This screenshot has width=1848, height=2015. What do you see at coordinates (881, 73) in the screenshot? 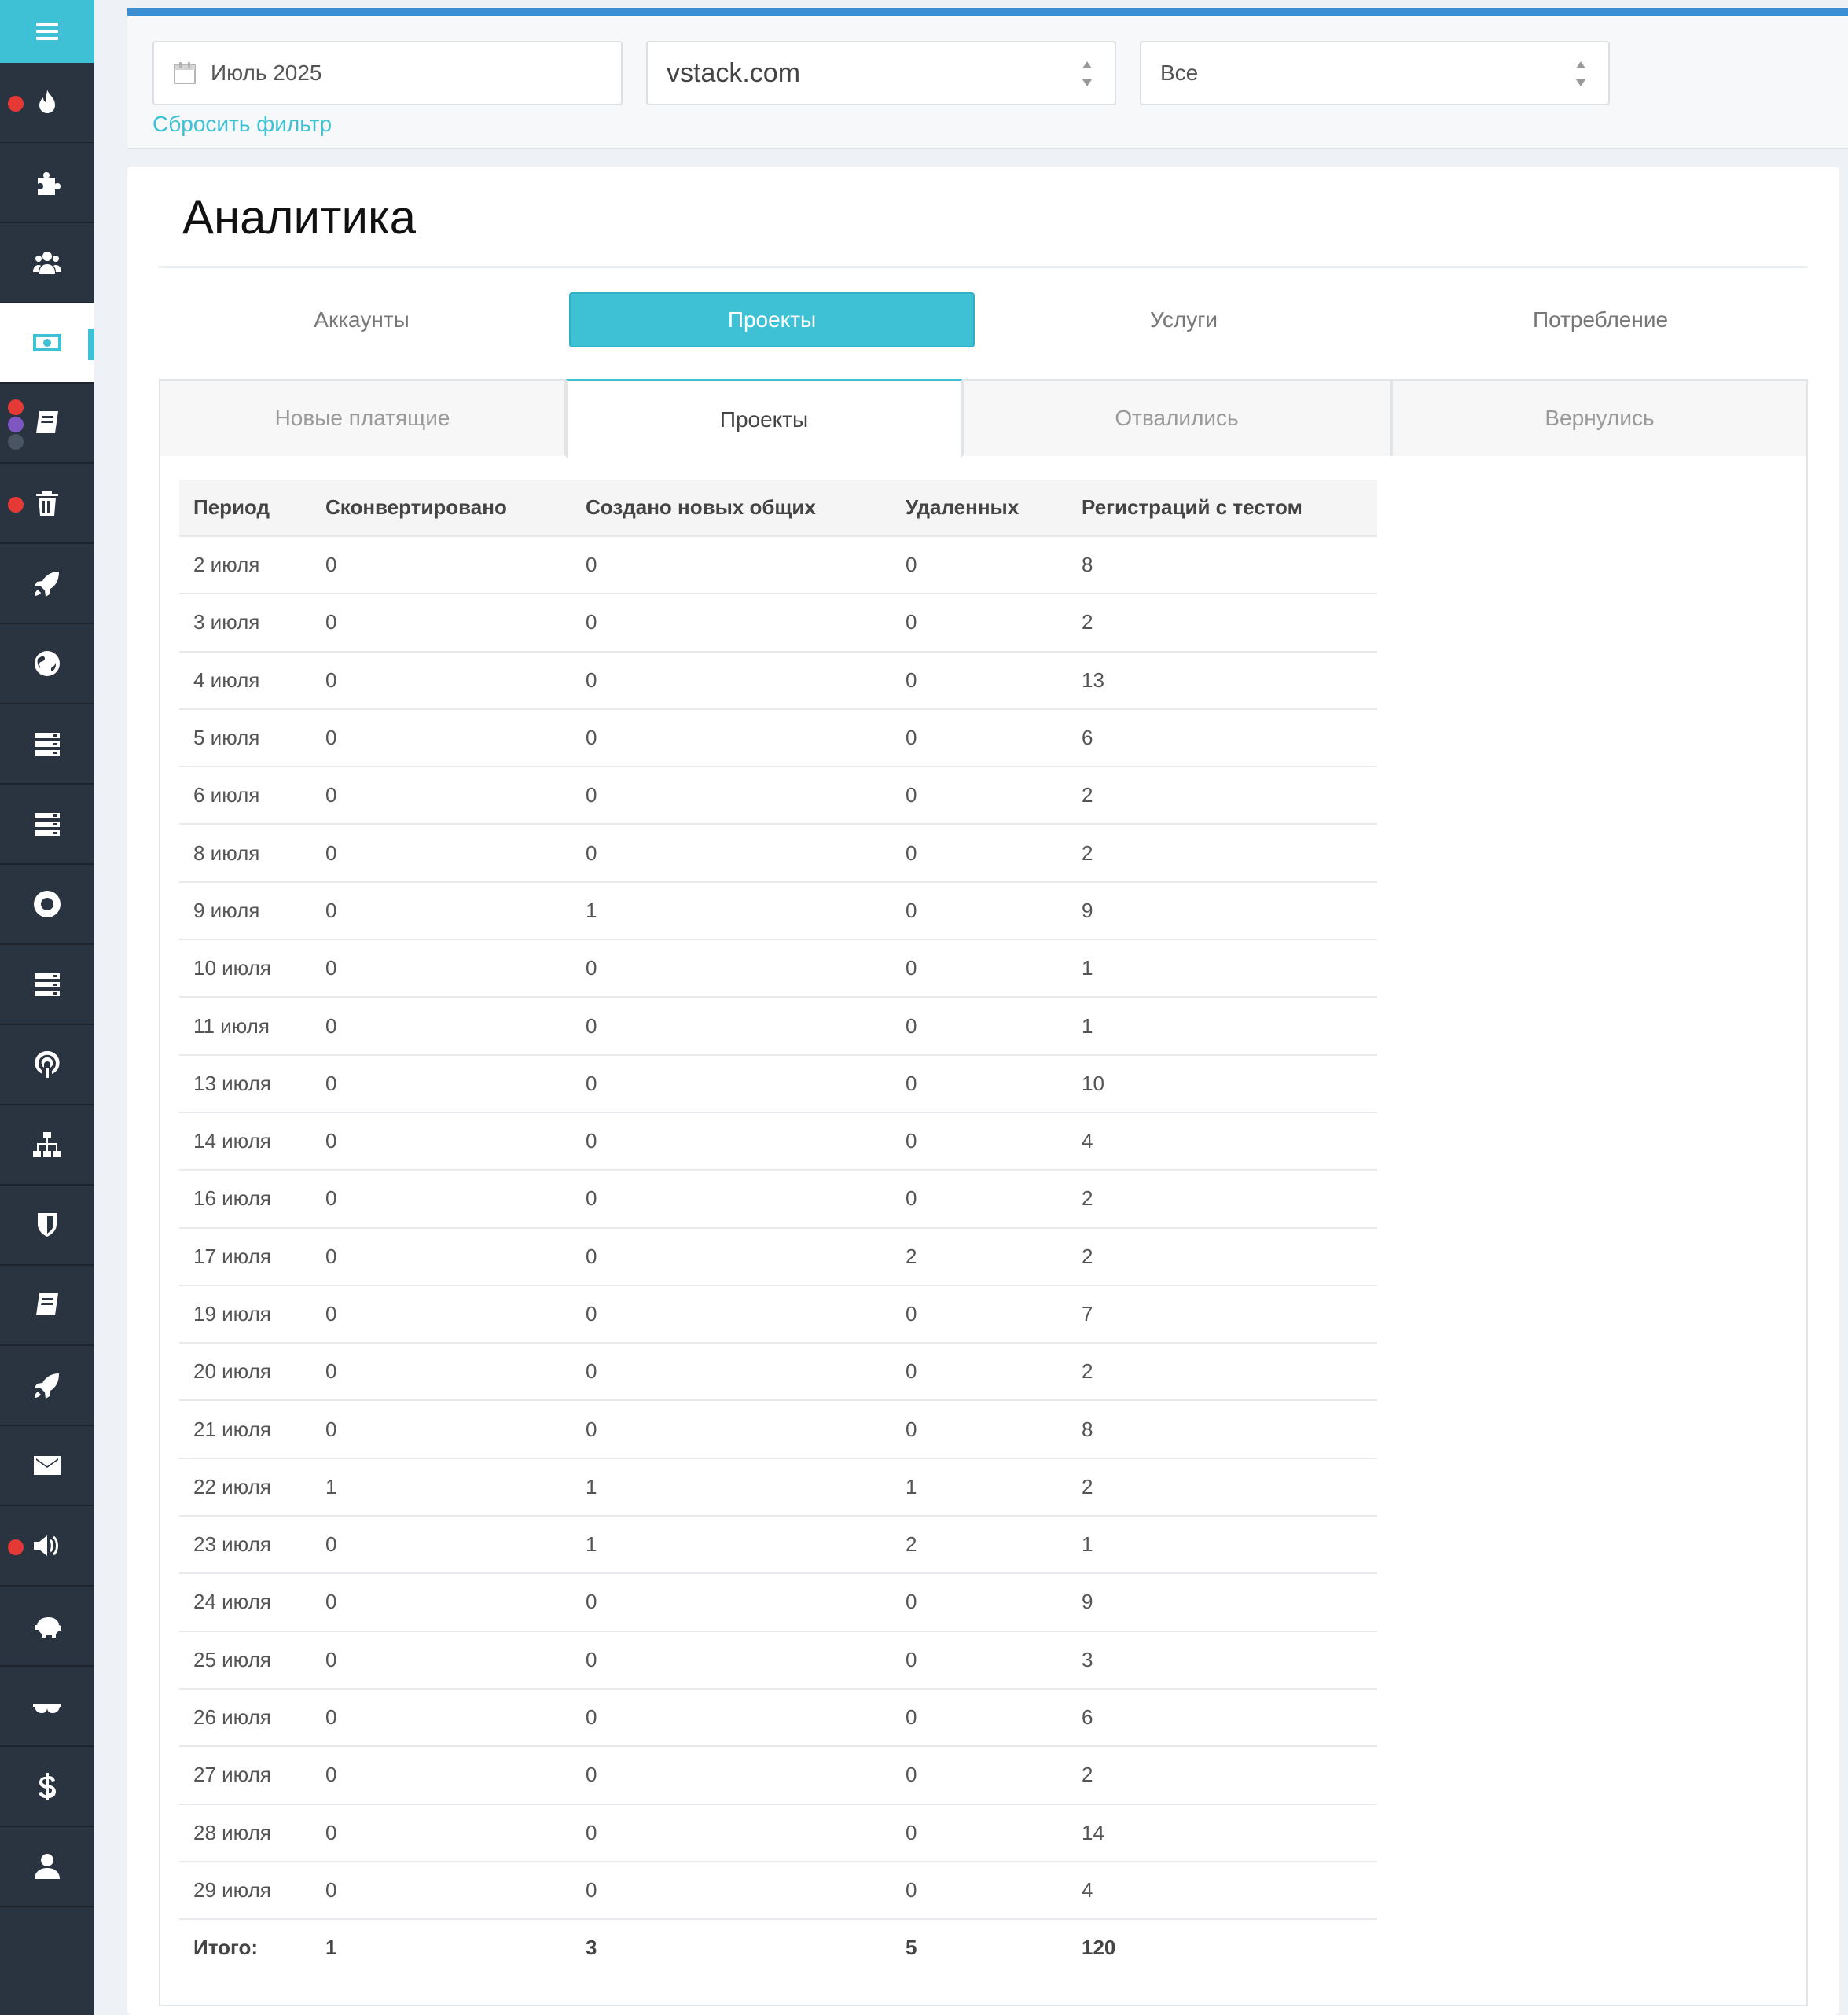
I see `domain-select: vstack.com` at bounding box center [881, 73].